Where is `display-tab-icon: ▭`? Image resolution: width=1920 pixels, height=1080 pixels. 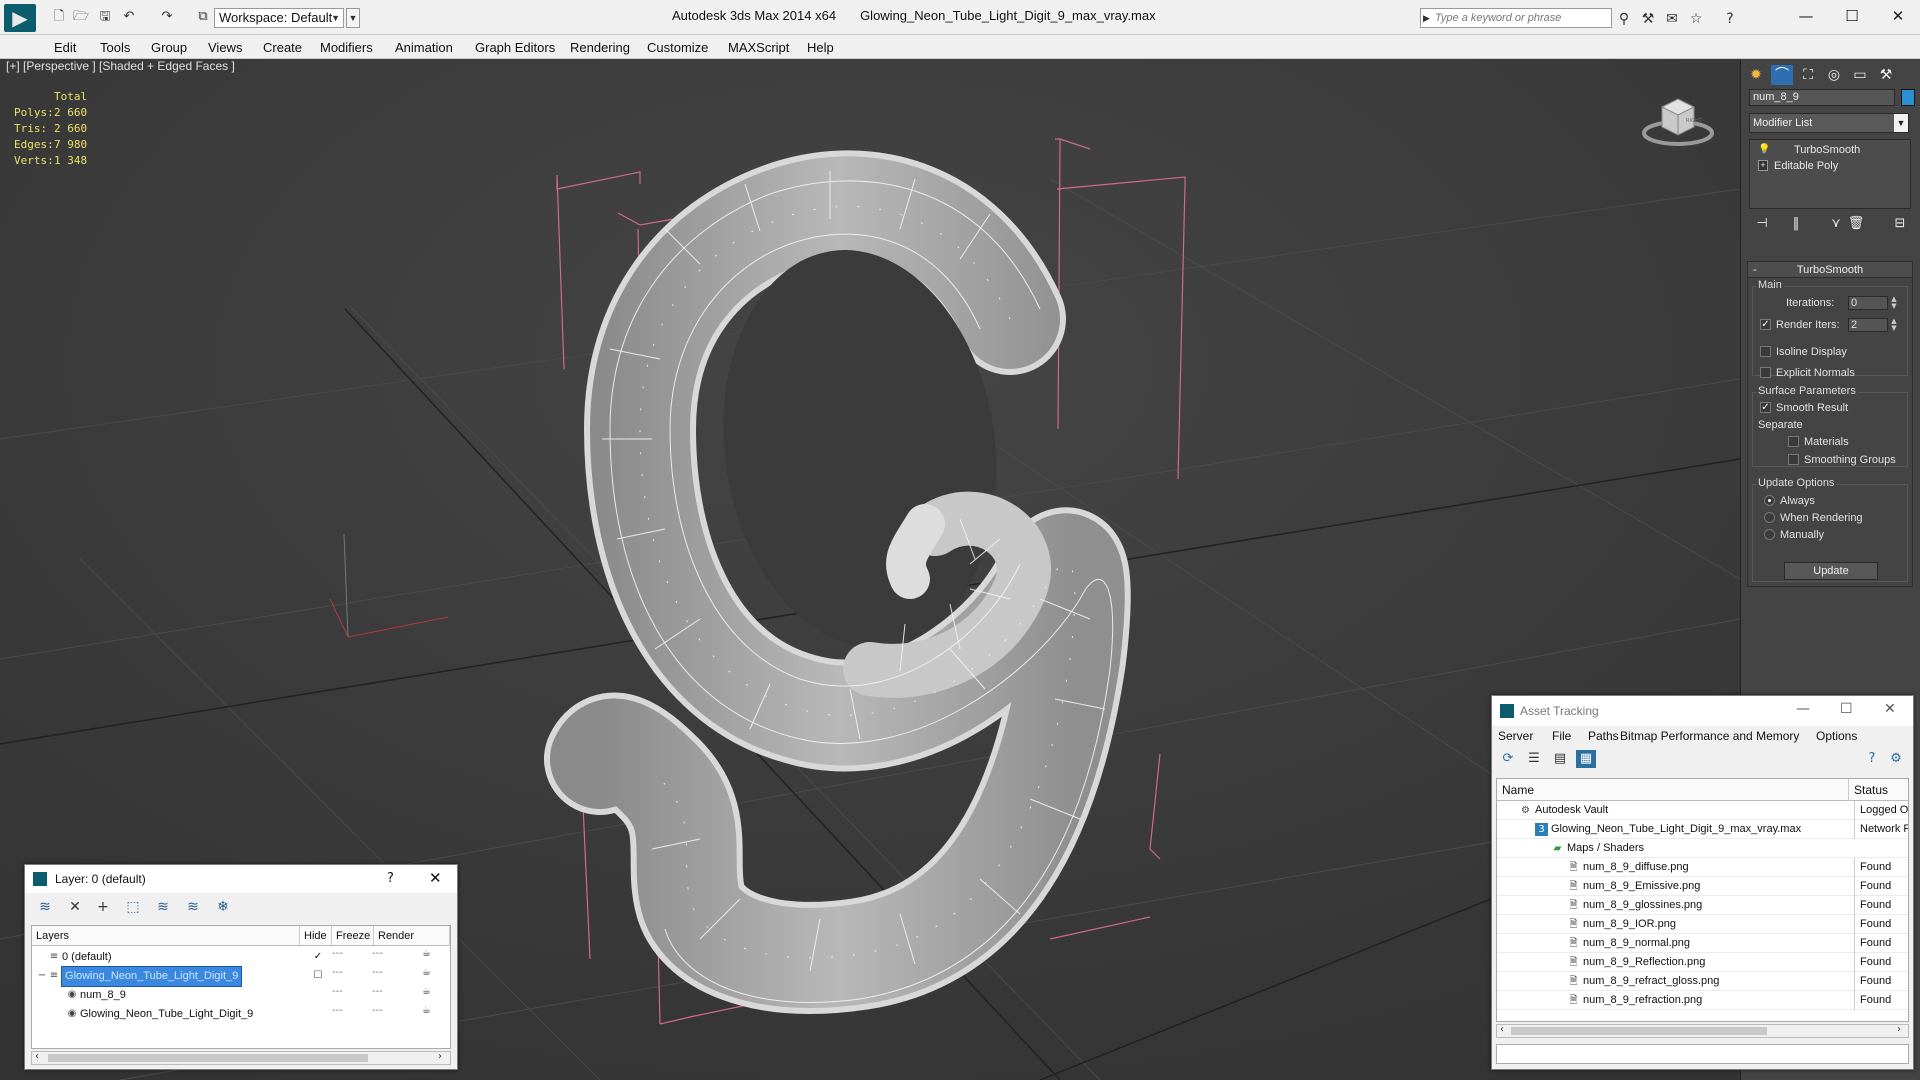 display-tab-icon: ▭ is located at coordinates (1860, 75).